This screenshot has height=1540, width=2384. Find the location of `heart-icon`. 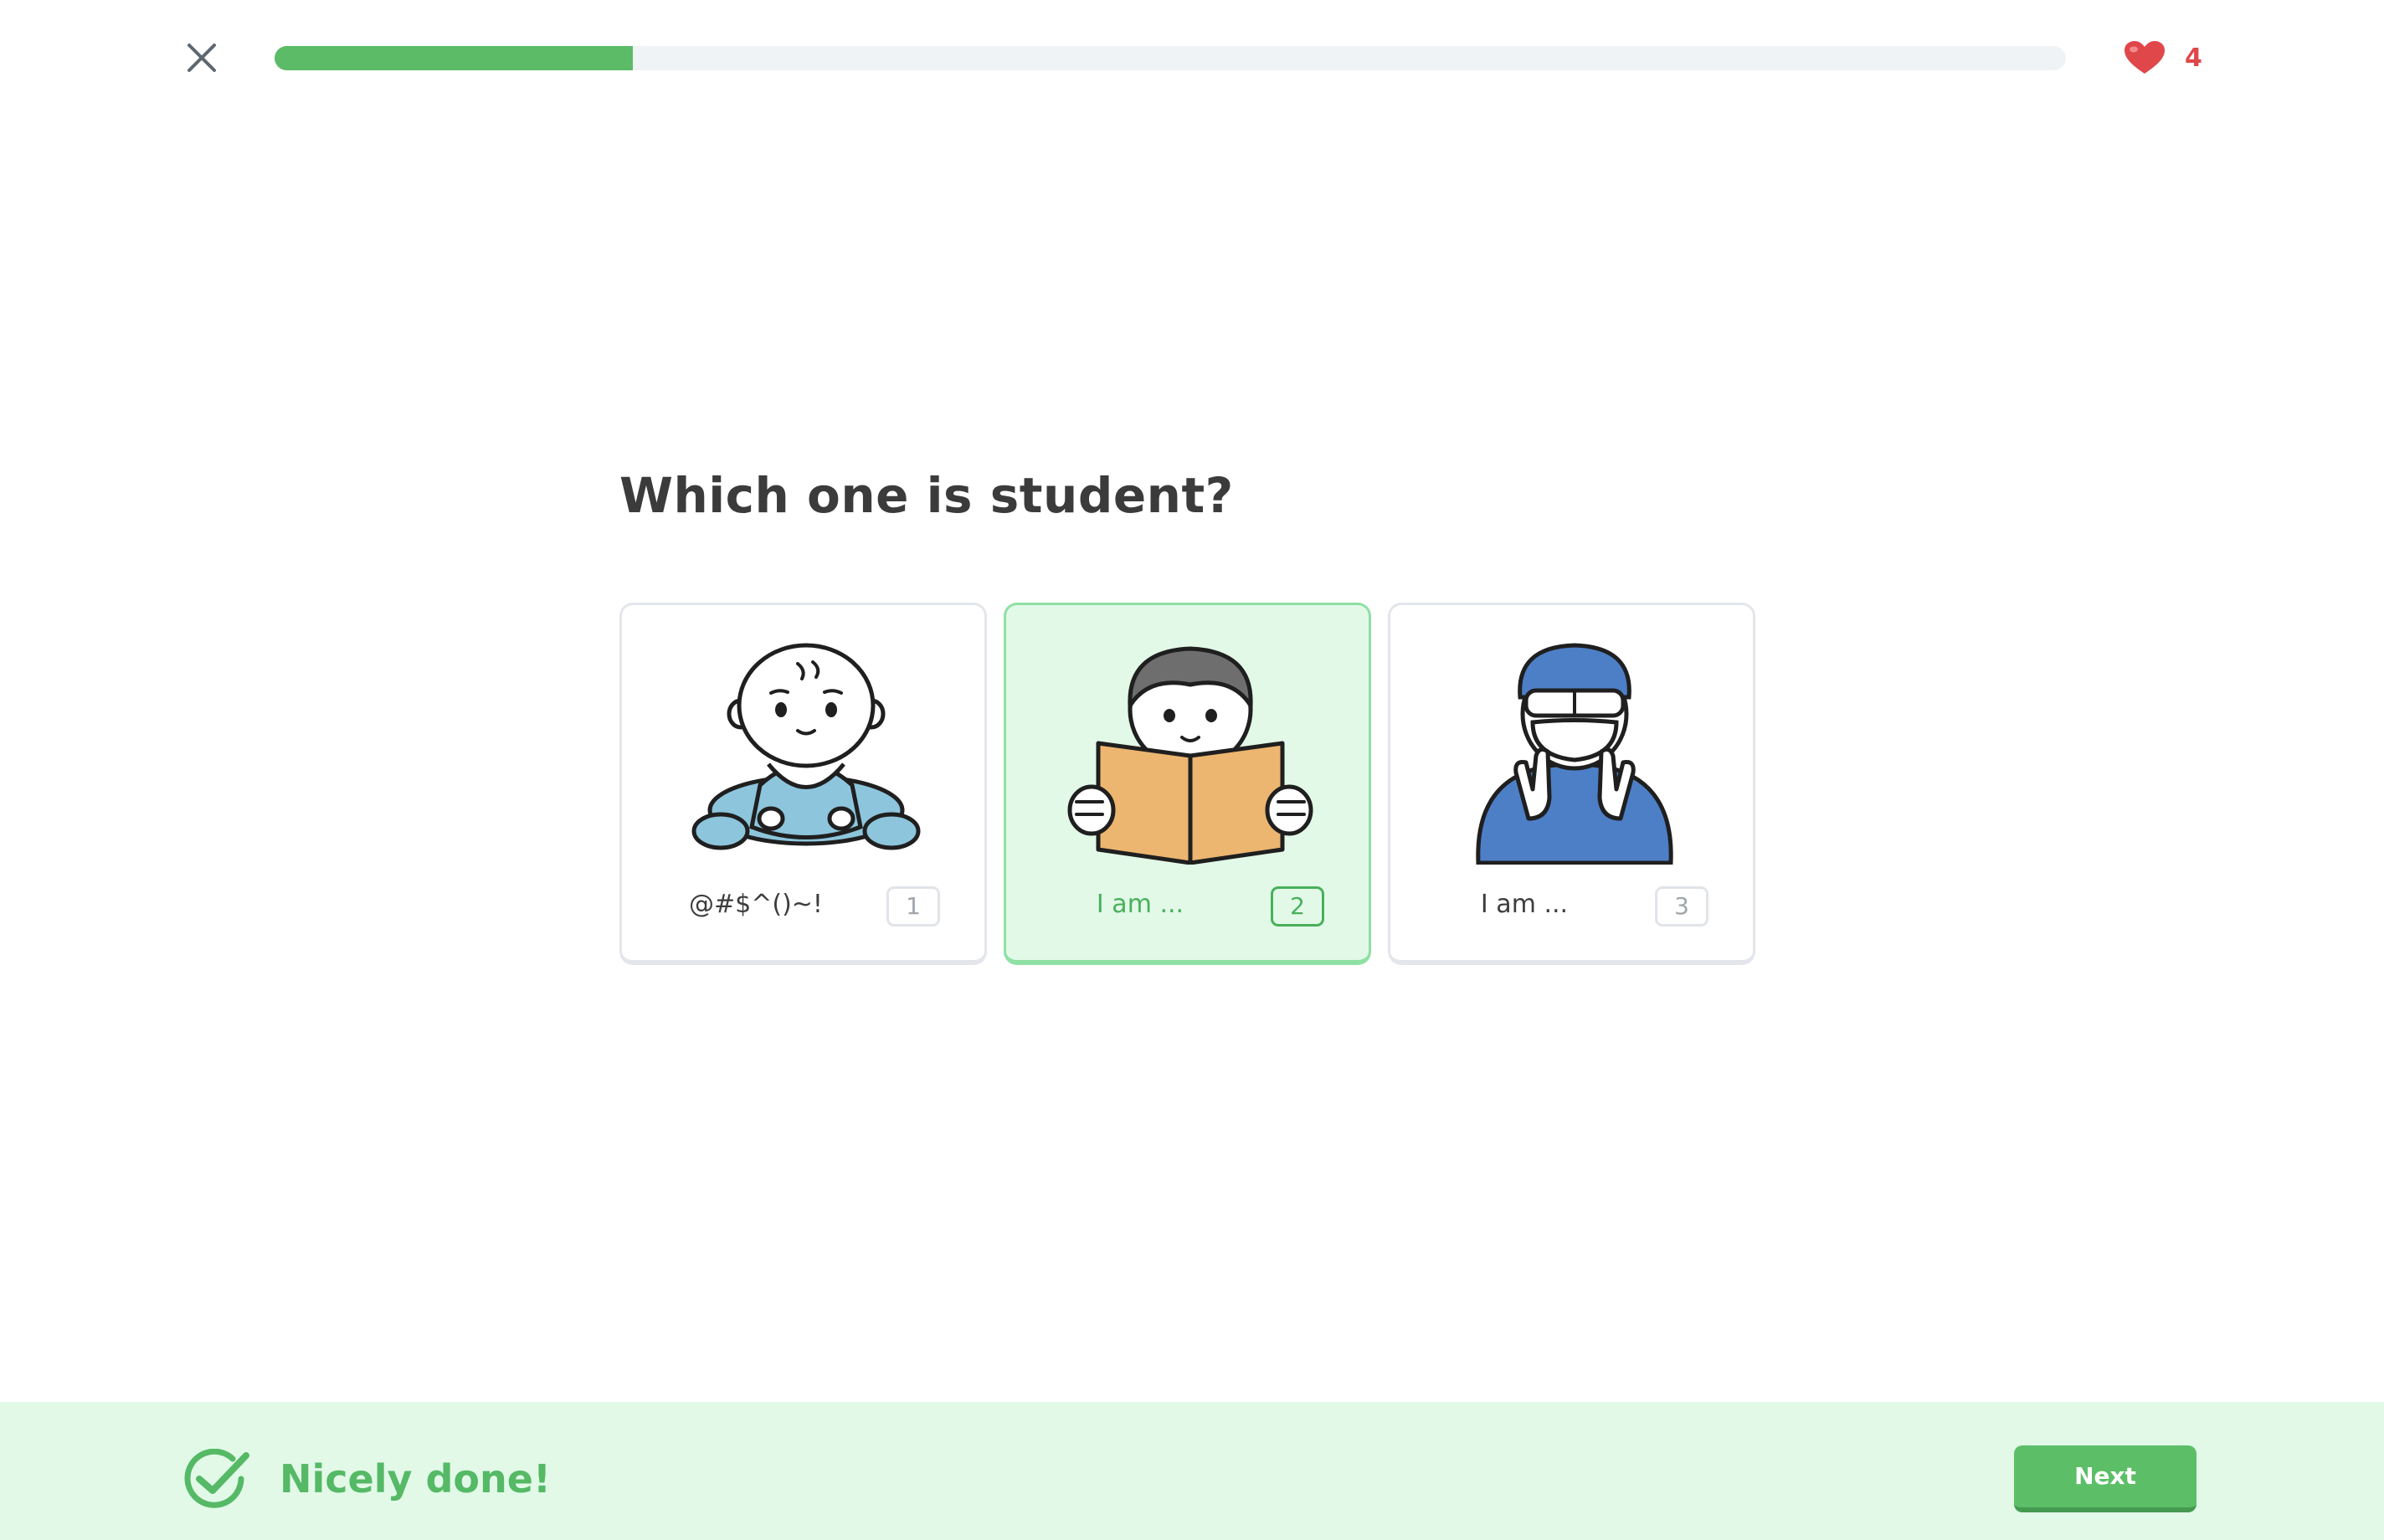

heart-icon is located at coordinates (2145, 57).